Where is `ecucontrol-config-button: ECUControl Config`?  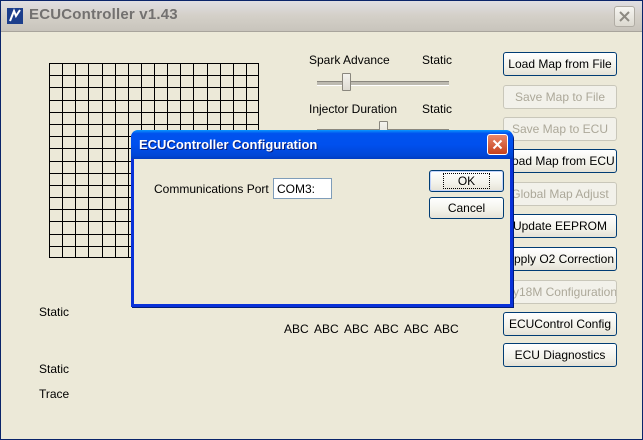
ecucontrol-config-button: ECUControl Config is located at coordinates (560, 324).